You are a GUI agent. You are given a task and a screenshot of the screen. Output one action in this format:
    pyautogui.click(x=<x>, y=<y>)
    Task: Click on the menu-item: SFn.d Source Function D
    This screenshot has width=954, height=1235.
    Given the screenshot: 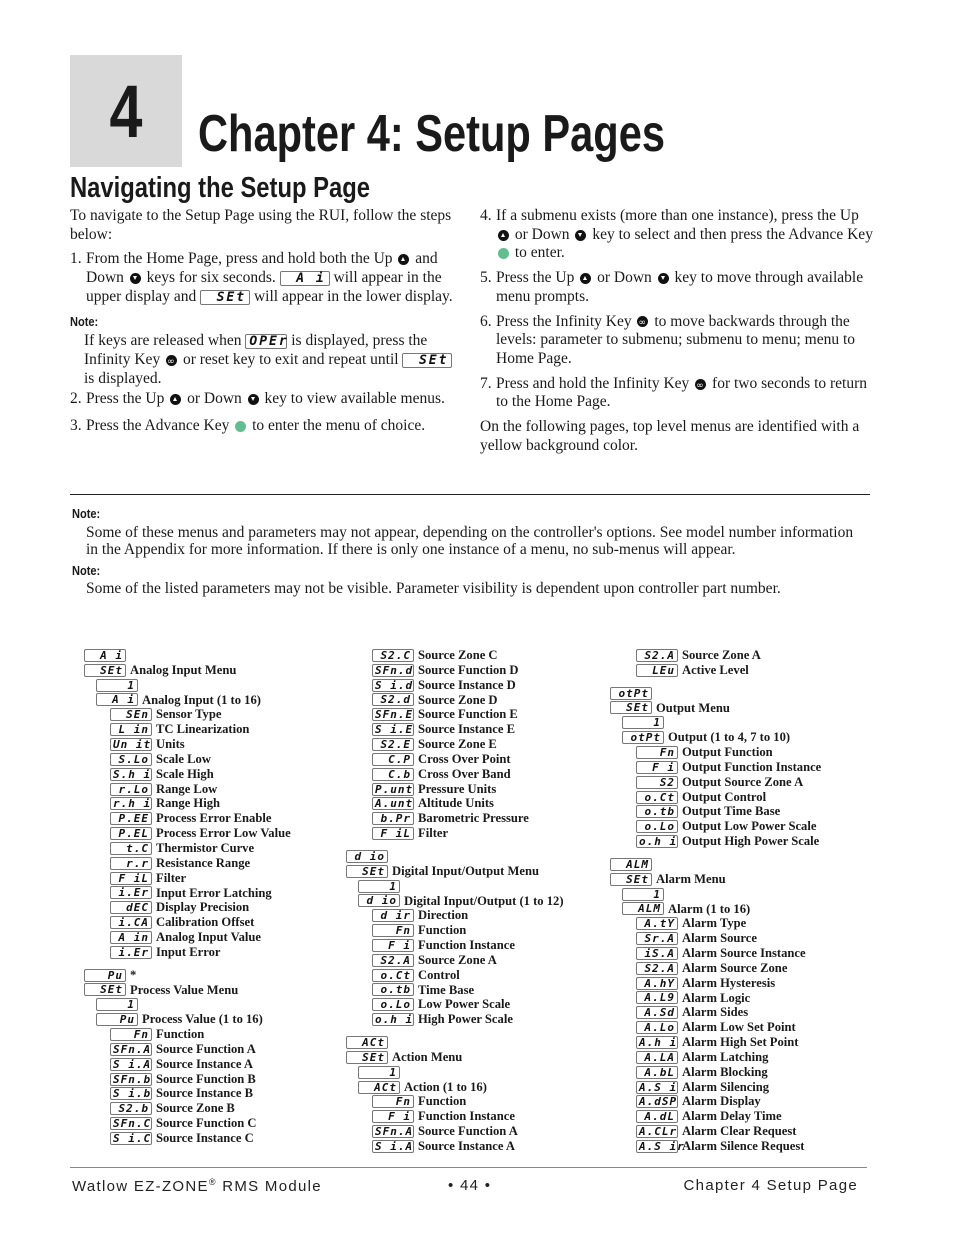 What is the action you would take?
    pyautogui.click(x=455, y=670)
    